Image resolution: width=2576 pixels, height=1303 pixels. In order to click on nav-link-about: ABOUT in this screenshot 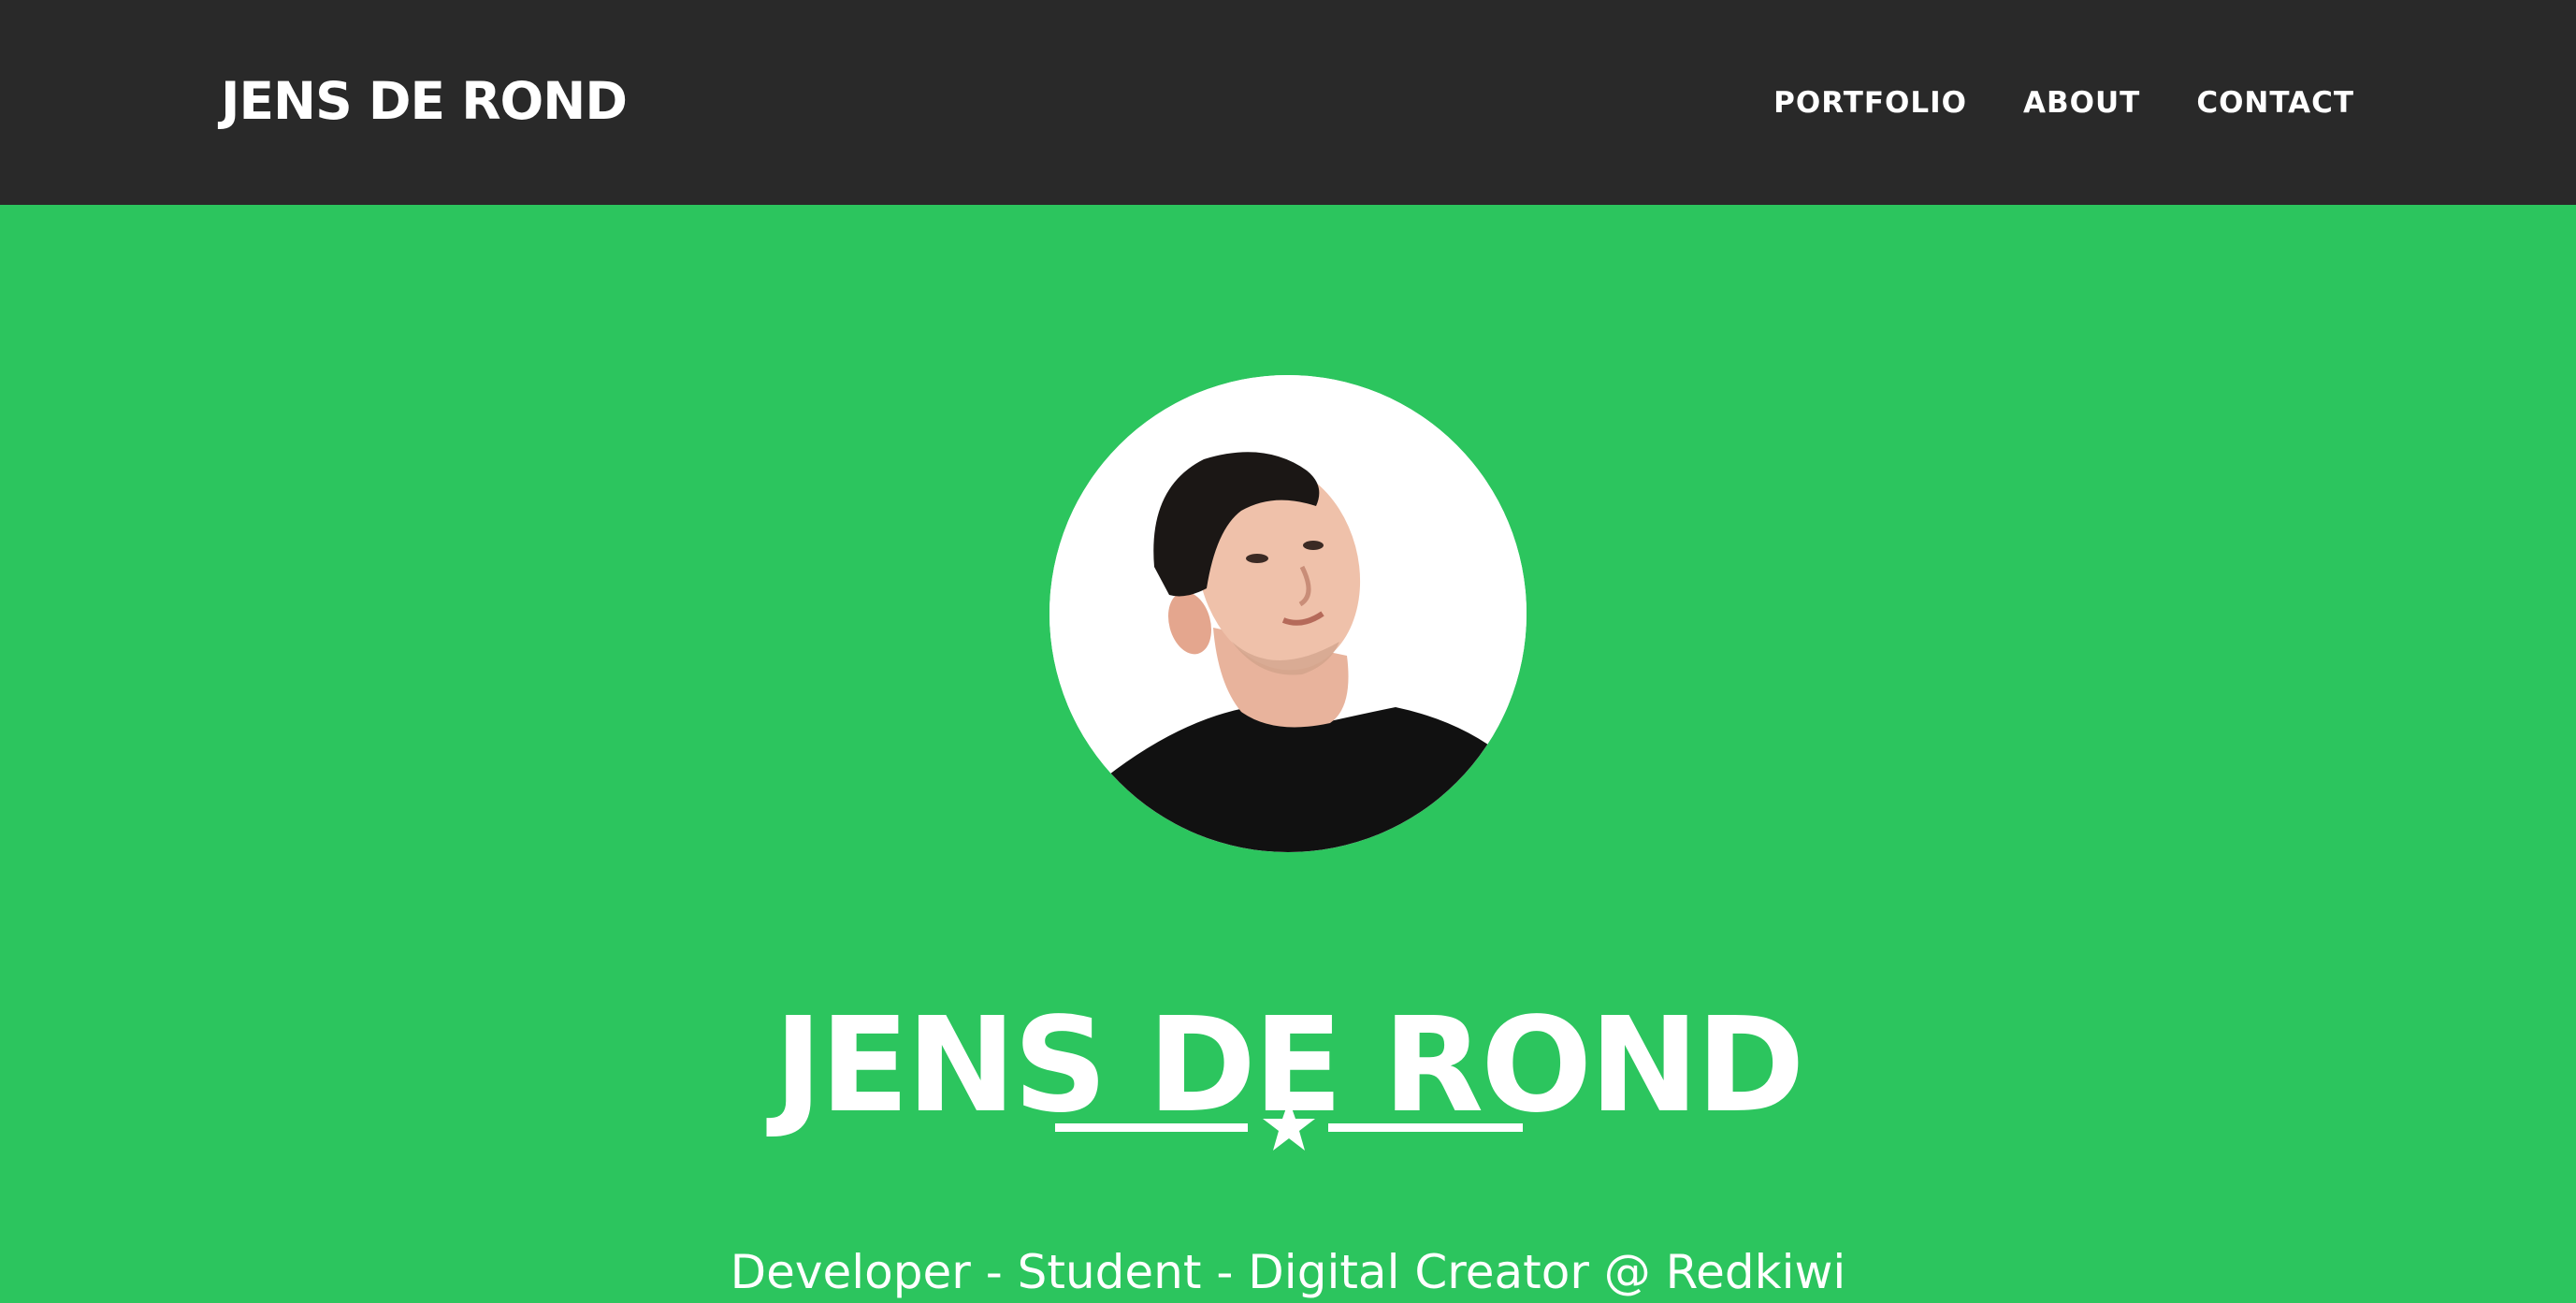, I will do `click(2081, 103)`.